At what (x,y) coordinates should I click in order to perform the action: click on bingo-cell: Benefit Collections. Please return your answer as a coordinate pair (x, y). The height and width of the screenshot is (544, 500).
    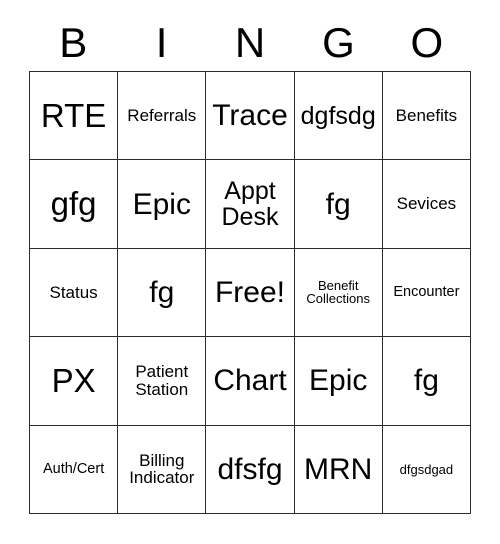
    Looking at the image, I should click on (338, 293).